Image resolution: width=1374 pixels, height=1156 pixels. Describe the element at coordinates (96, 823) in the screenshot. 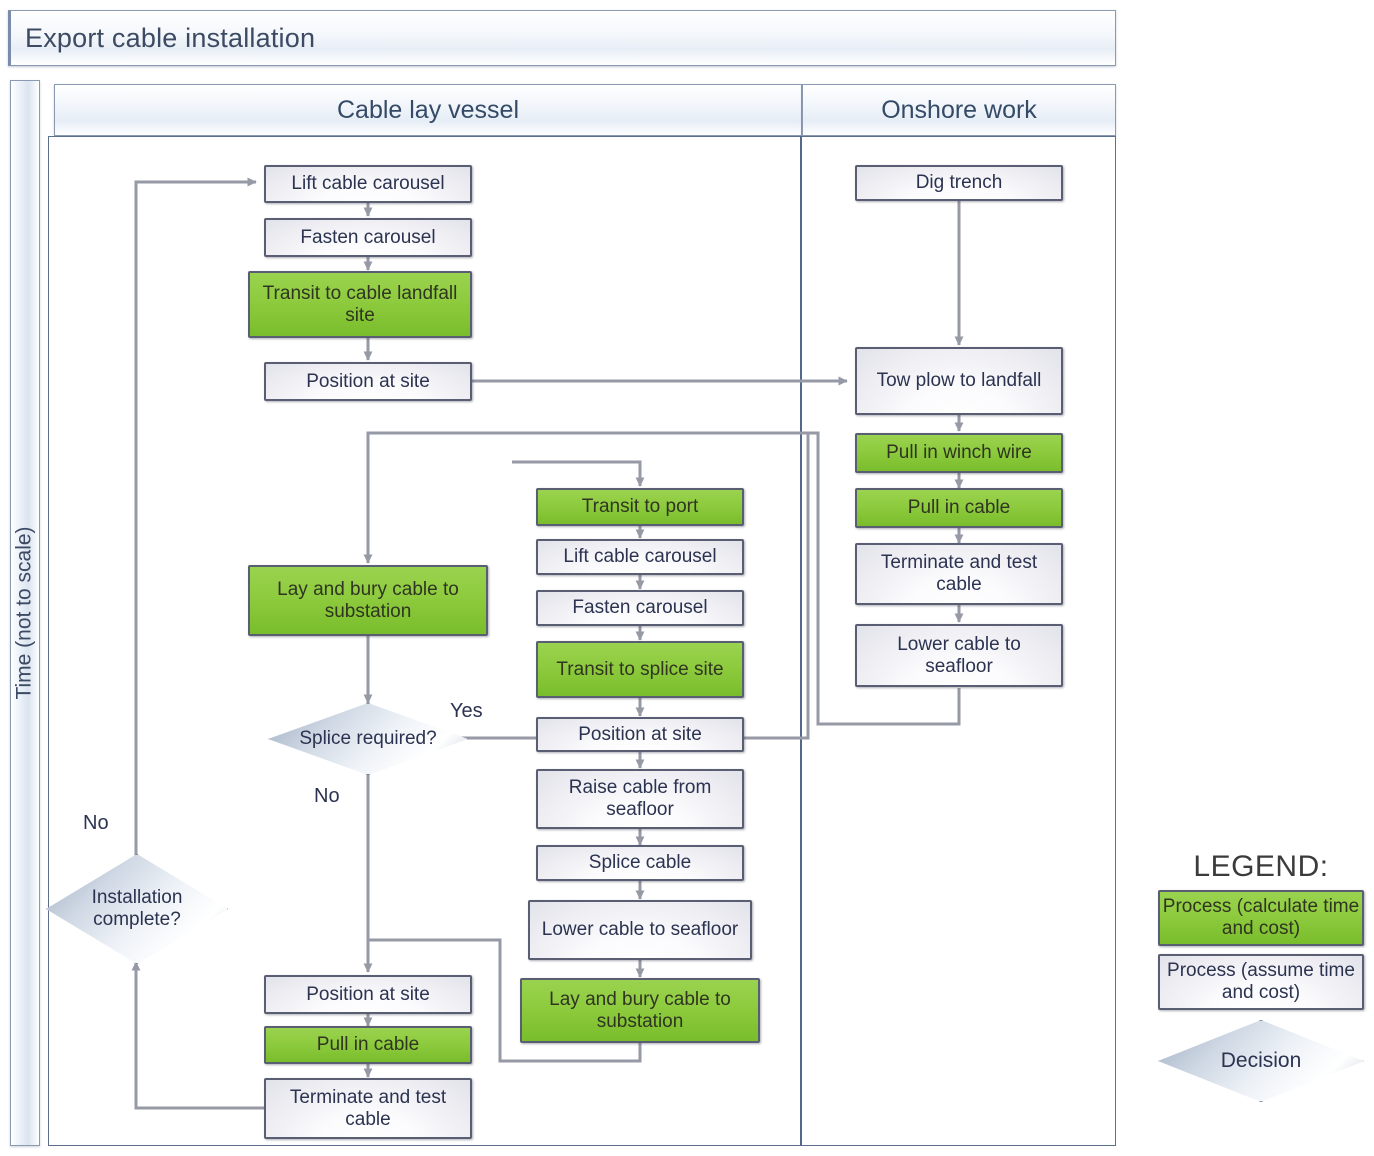

I see `edge-label-installation-no: No` at that location.